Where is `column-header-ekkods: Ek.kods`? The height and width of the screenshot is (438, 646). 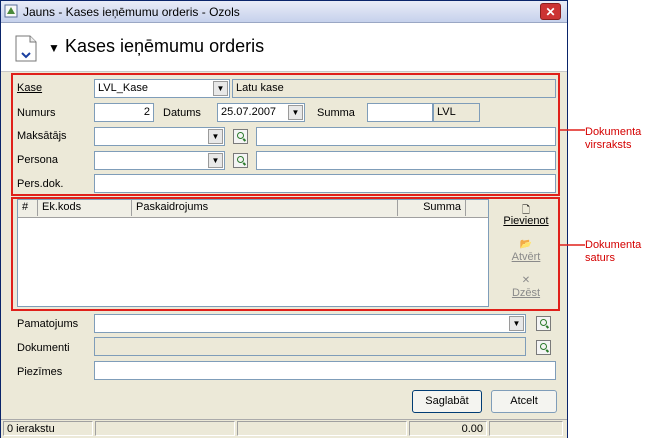 column-header-ekkods: Ek.kods is located at coordinates (85, 208).